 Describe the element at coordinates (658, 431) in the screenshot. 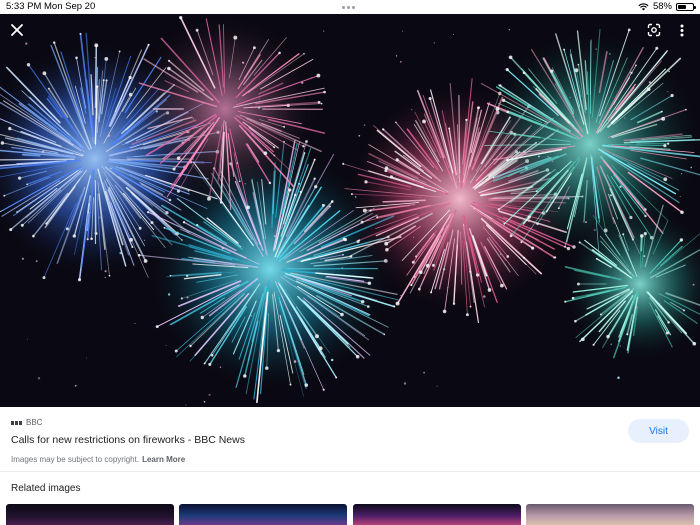

I see `visit-button: Visit` at that location.